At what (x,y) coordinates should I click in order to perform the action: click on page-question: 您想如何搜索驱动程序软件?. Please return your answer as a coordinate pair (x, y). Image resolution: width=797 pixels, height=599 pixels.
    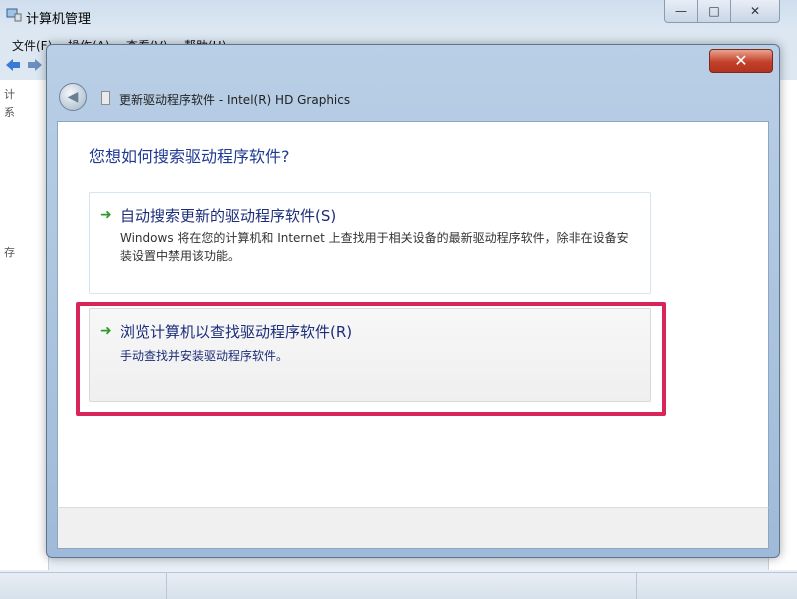
    Looking at the image, I should click on (189, 156).